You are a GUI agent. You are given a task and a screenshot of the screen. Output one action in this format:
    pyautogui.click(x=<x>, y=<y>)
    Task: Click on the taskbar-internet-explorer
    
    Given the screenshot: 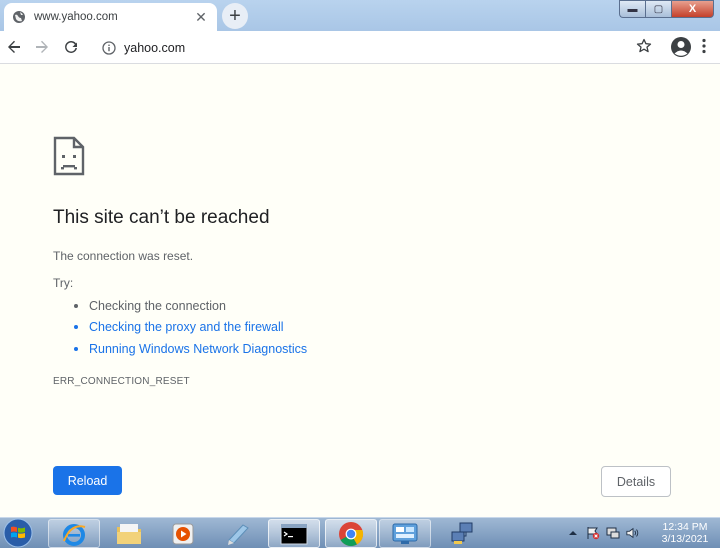 What is the action you would take?
    pyautogui.click(x=74, y=533)
    